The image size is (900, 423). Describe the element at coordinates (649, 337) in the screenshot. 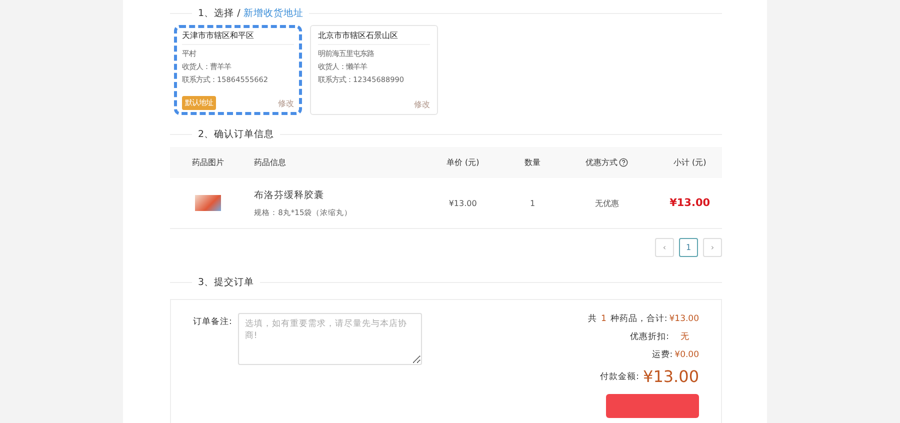

I see `discount-label: 优惠折扣:` at that location.